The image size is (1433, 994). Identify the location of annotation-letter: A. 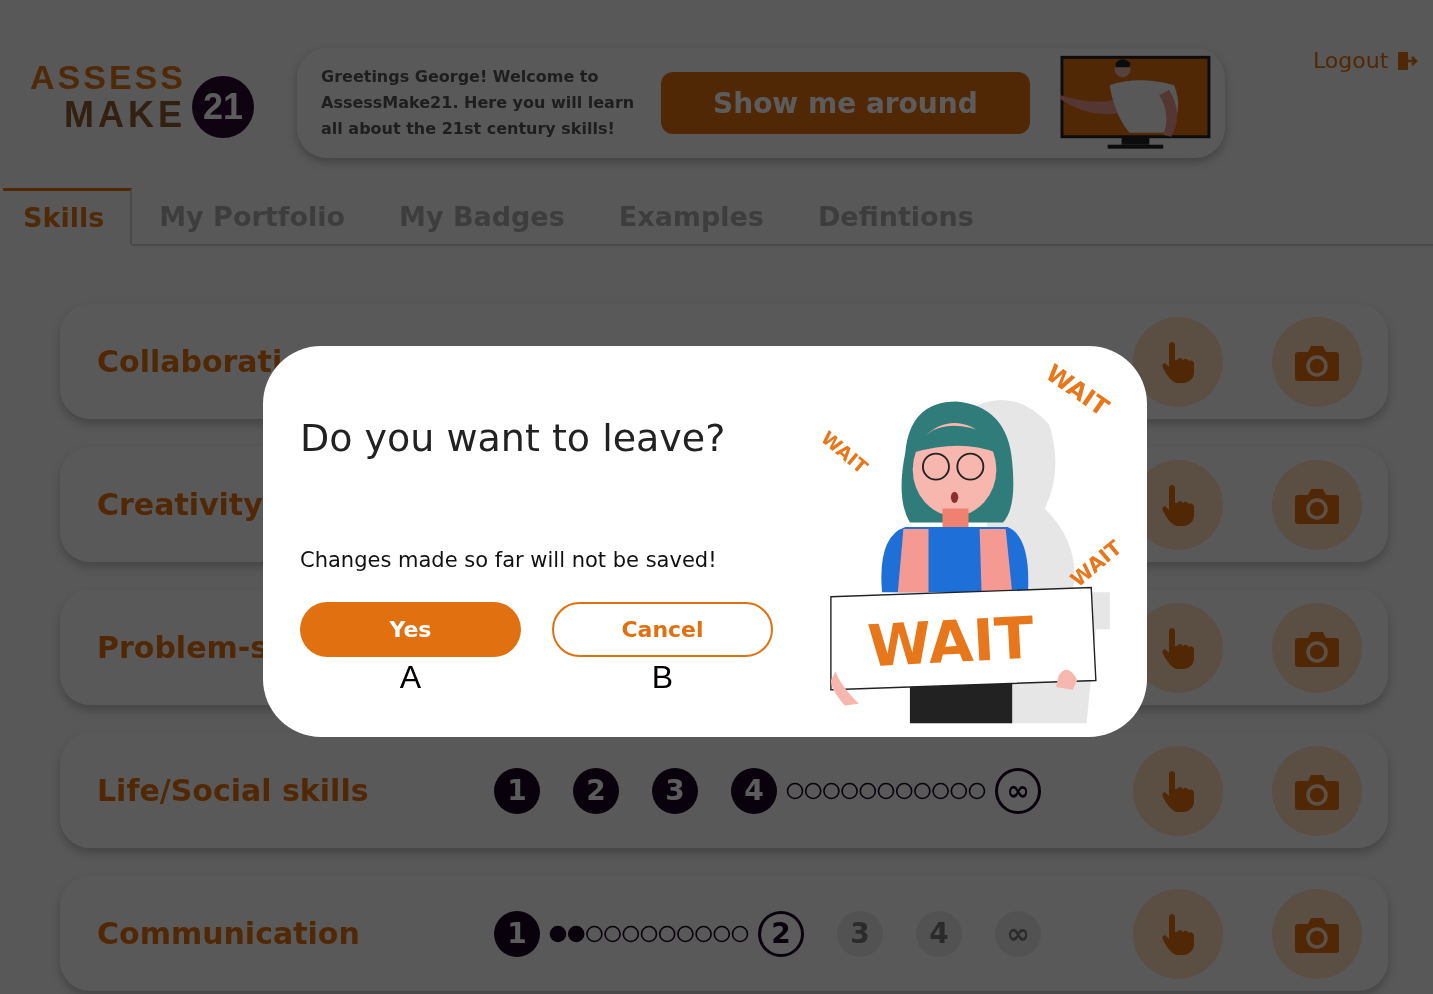
(410, 677).